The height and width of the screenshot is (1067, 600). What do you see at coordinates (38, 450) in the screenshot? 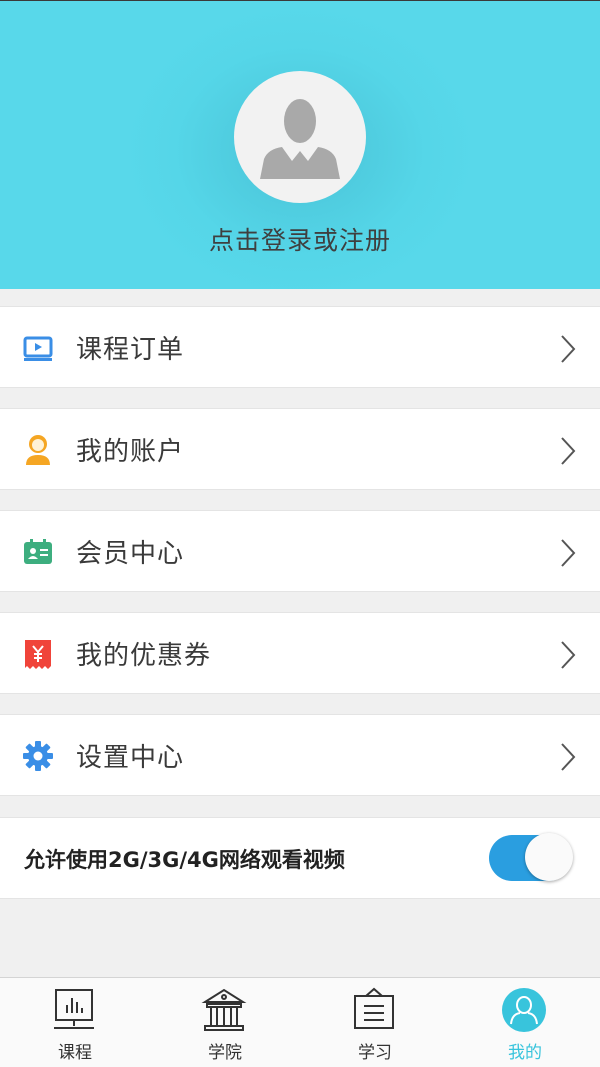
I see `account-icon` at bounding box center [38, 450].